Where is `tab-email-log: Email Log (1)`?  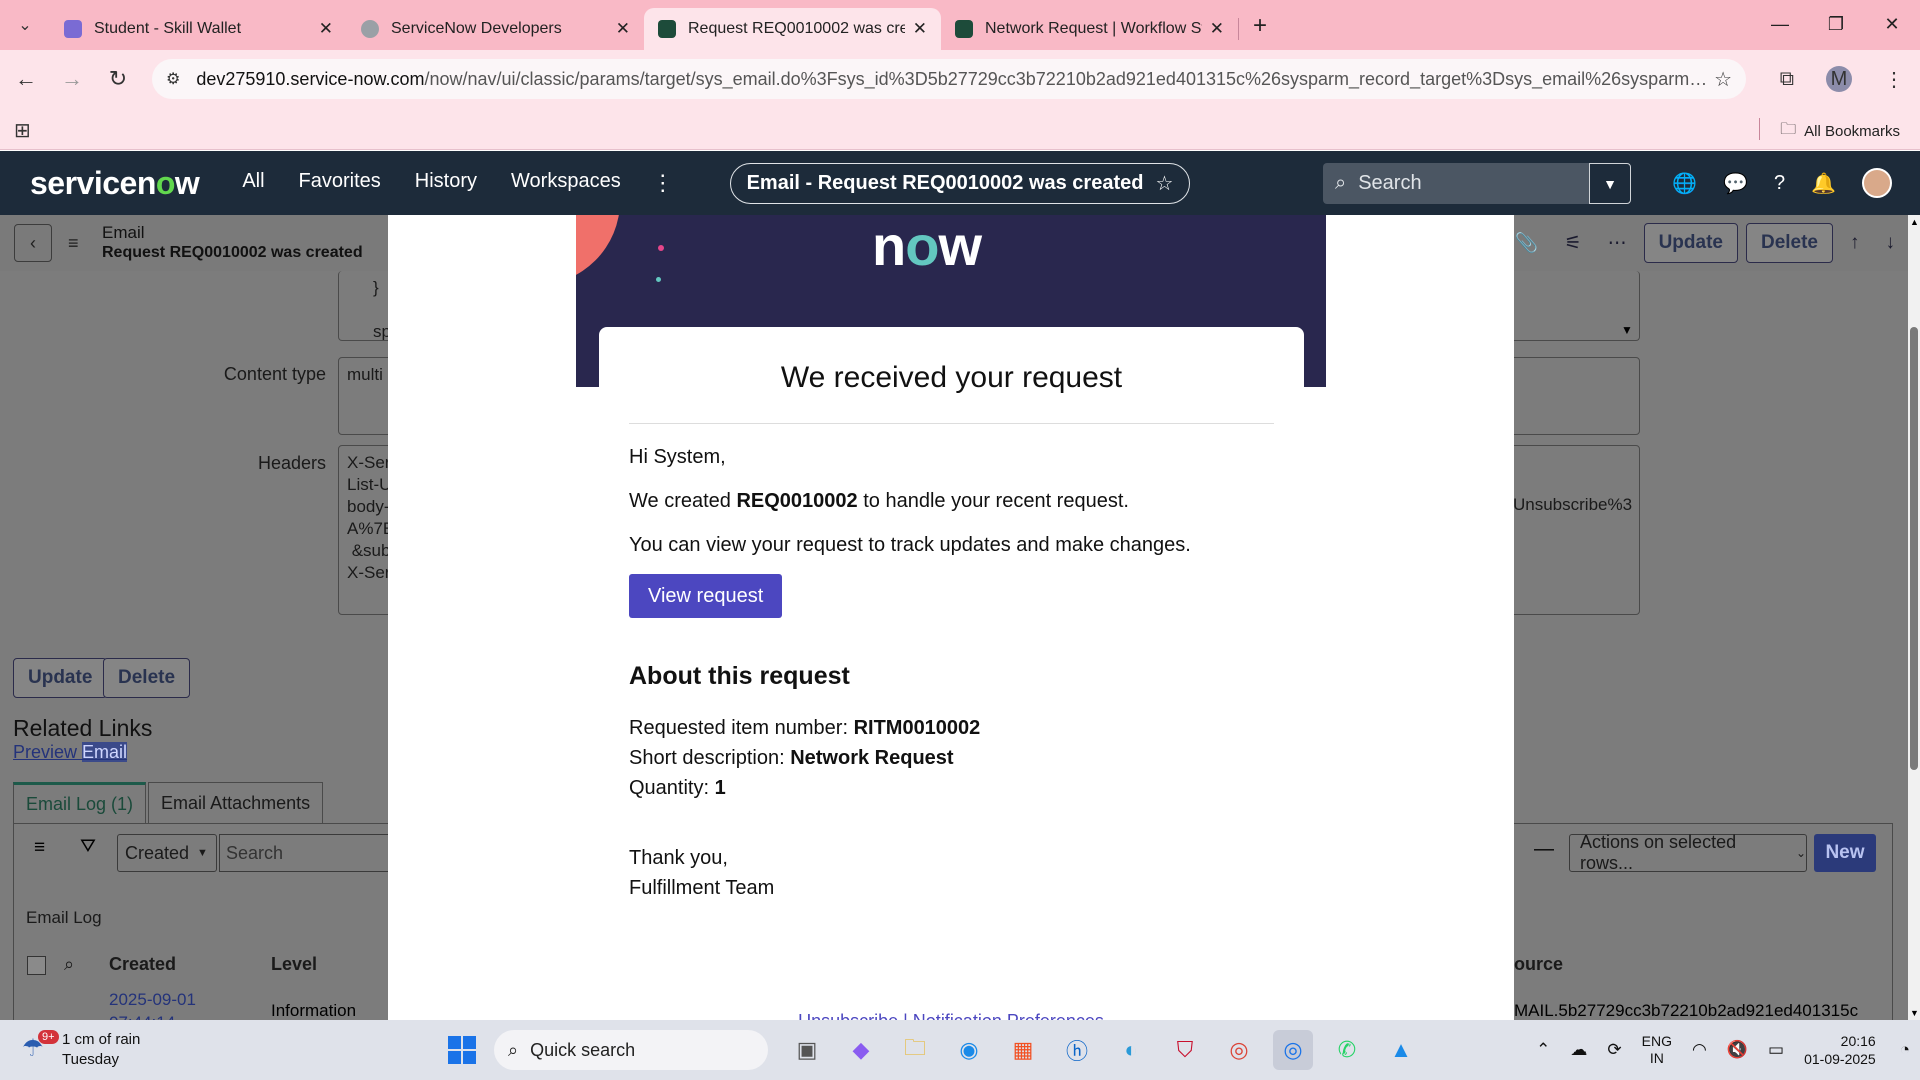
tab-email-log: Email Log (1) is located at coordinates (80, 802).